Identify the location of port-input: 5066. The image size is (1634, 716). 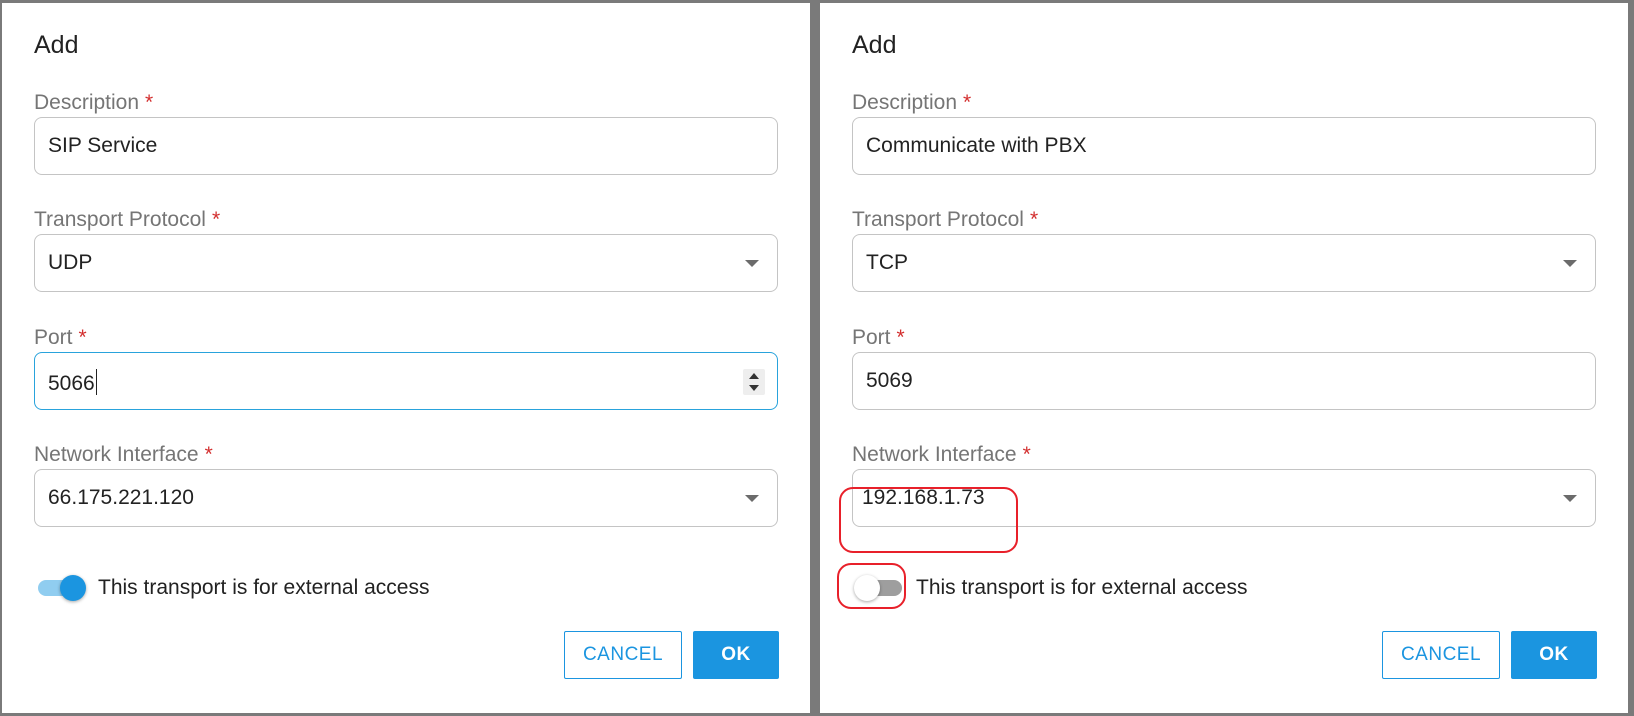
(406, 381).